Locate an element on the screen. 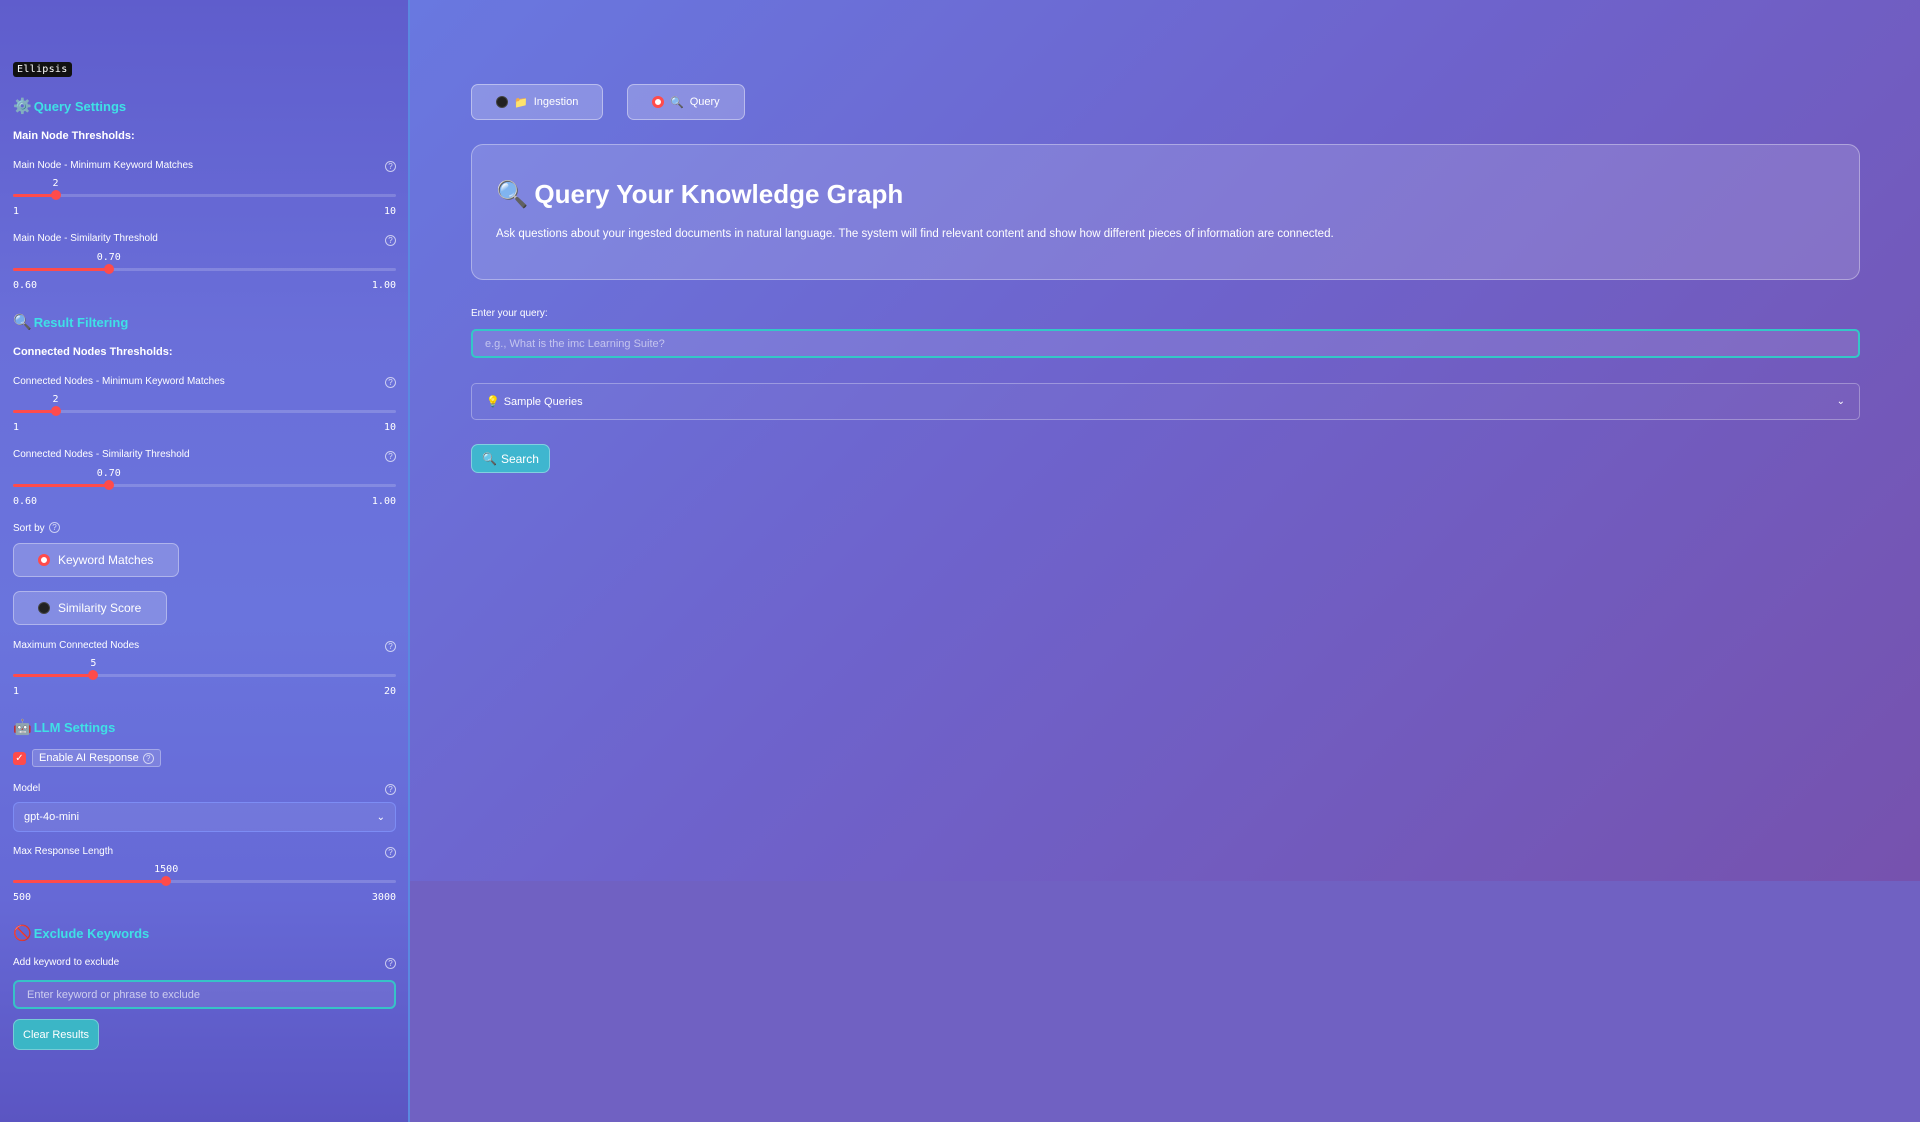  robot-icon: 🤖 is located at coordinates (22, 727).